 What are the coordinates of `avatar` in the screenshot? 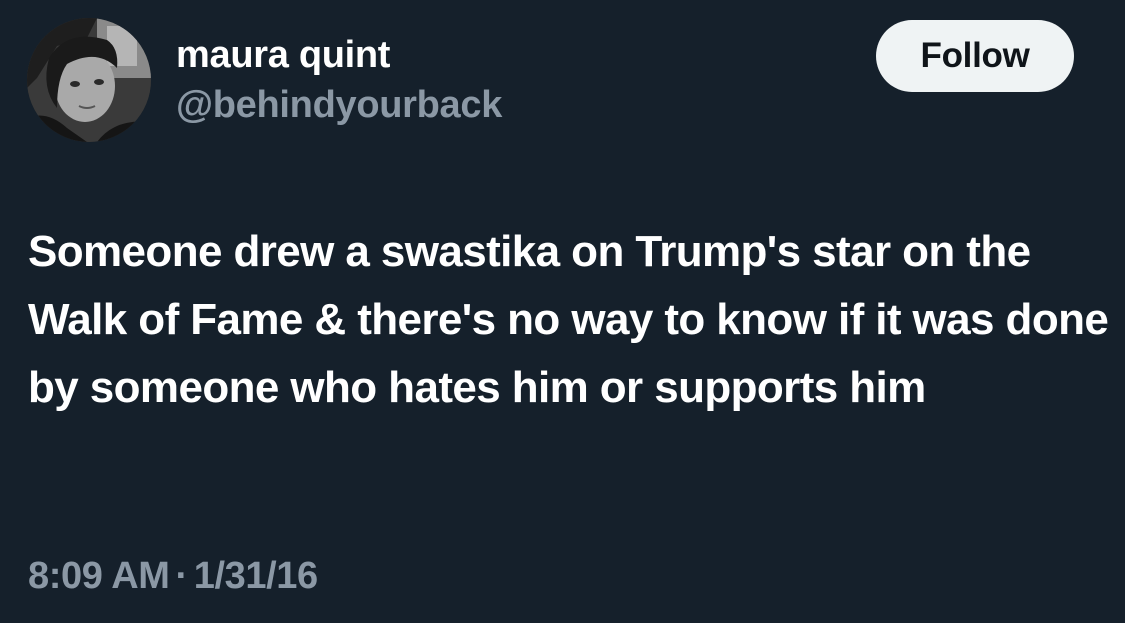 It's located at (89, 80).